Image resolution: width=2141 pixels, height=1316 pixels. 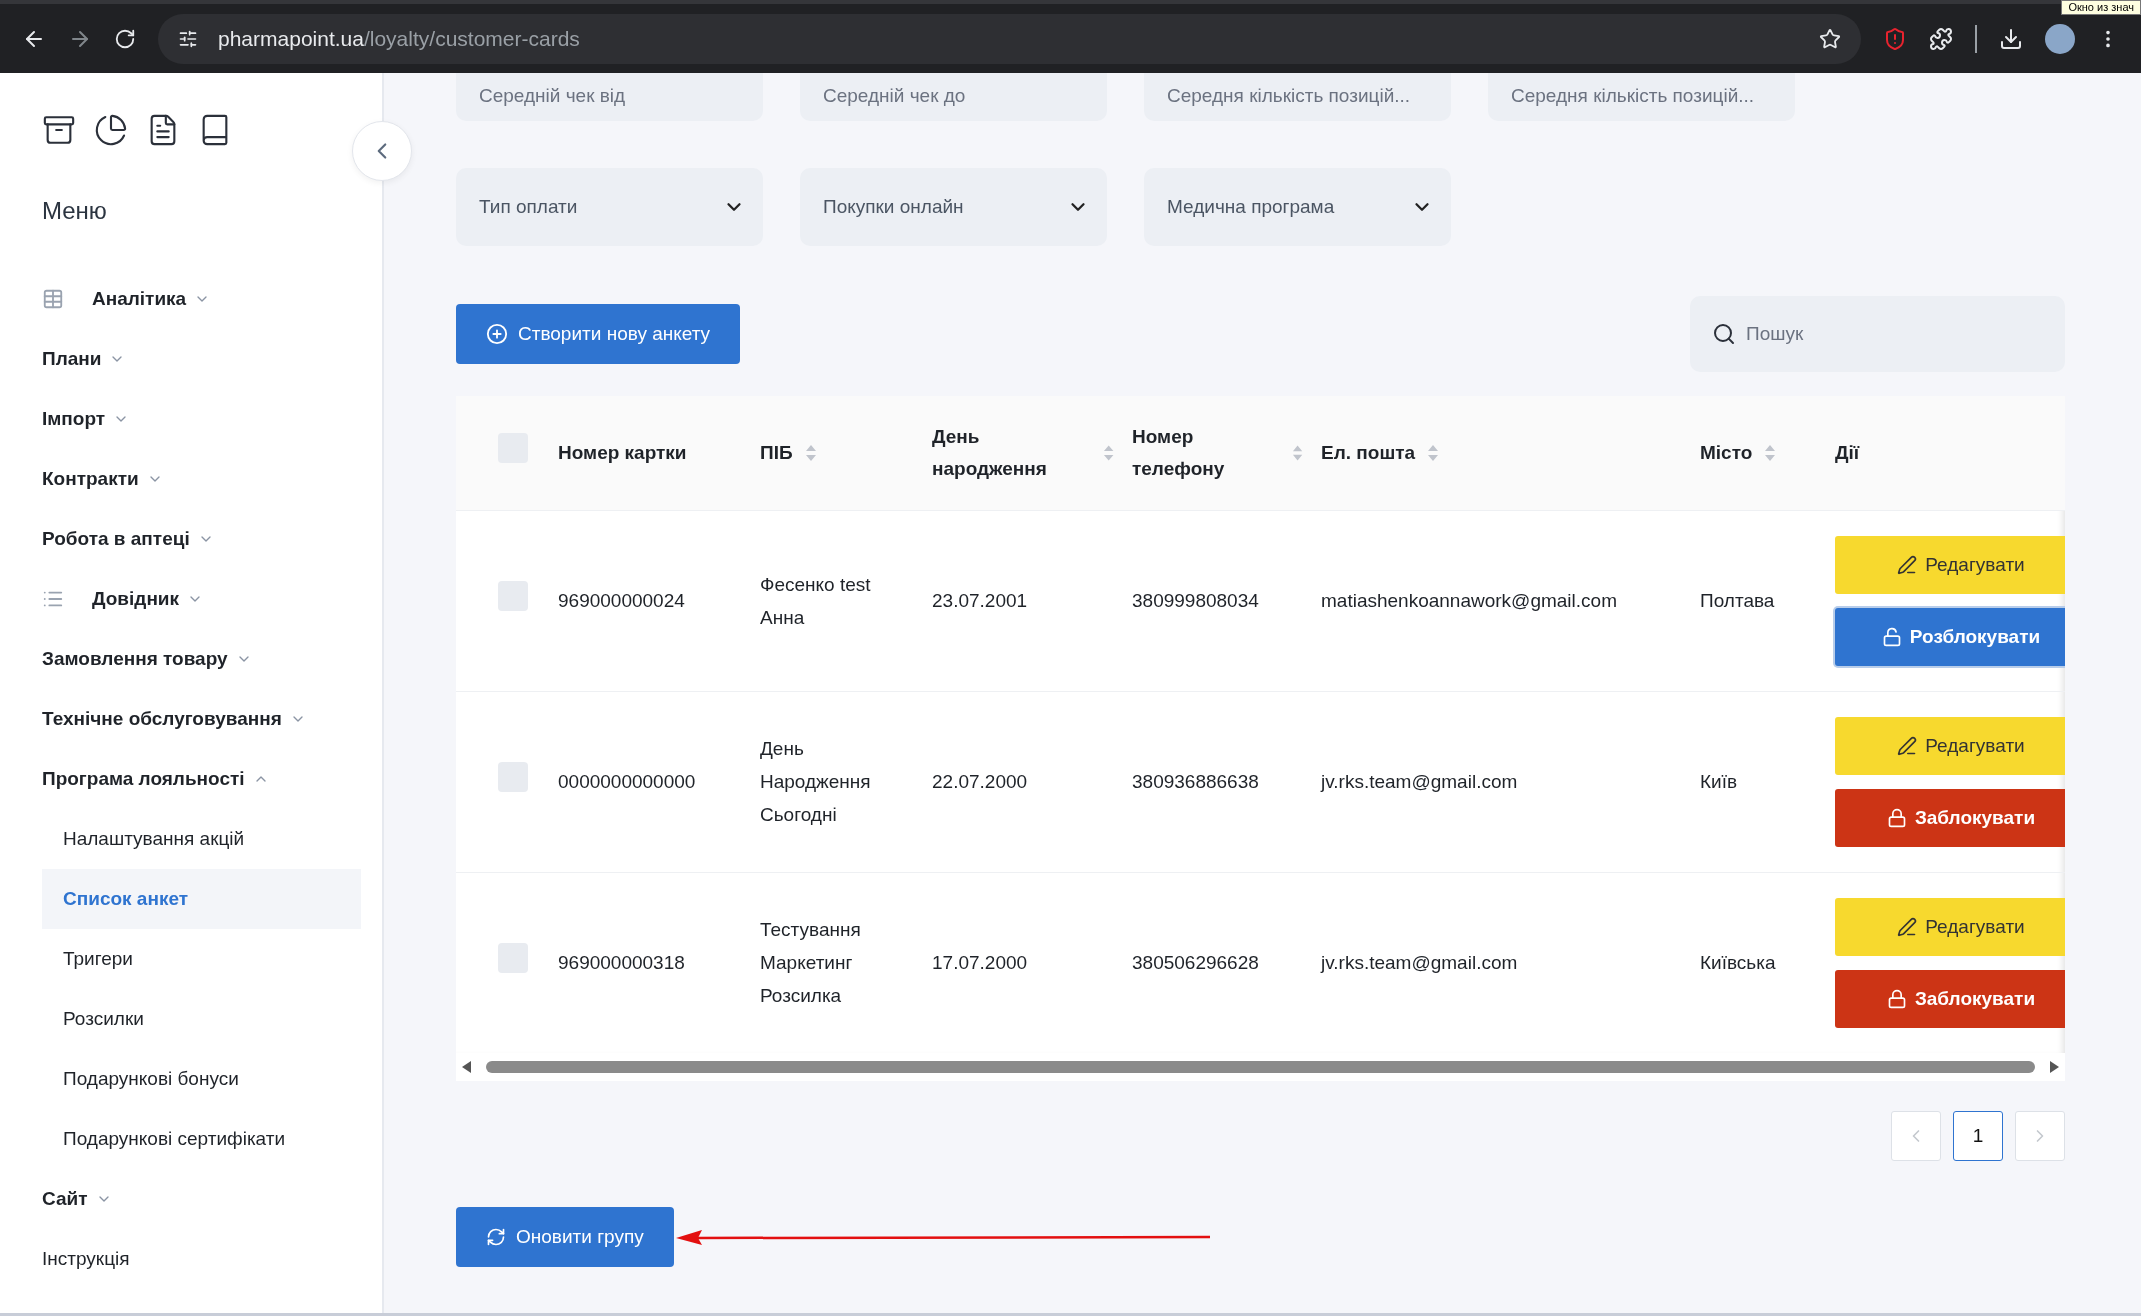 I want to click on filter-select: Тип оплати, so click(x=609, y=207).